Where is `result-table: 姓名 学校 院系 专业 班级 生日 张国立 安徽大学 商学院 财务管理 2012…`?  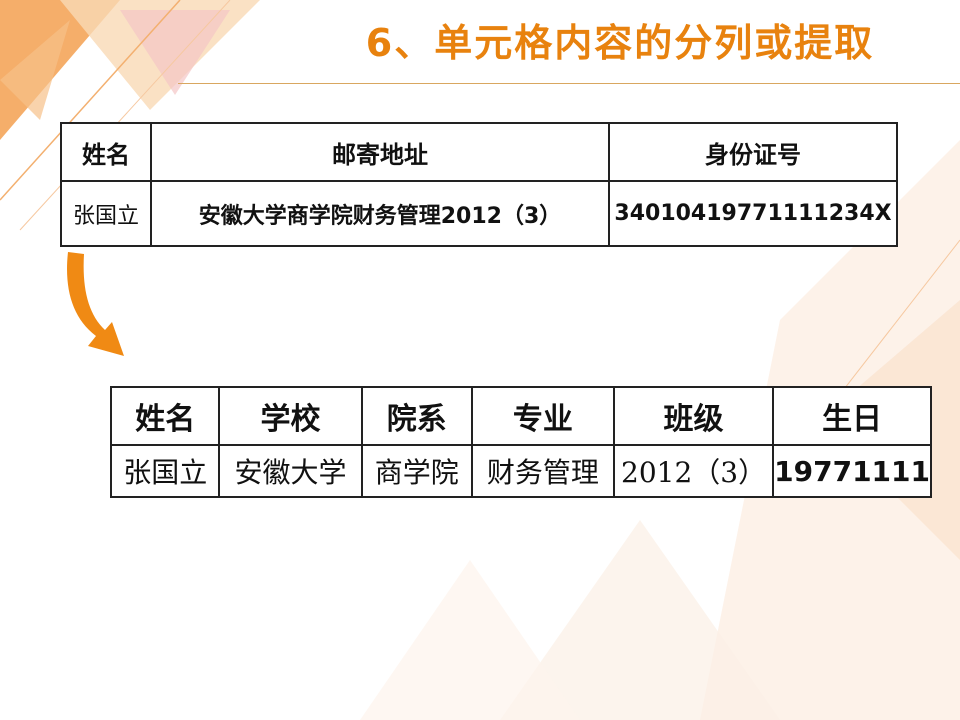 result-table: 姓名 学校 院系 专业 班级 生日 张国立 安徽大学 商学院 财务管理 2012… is located at coordinates (520, 442).